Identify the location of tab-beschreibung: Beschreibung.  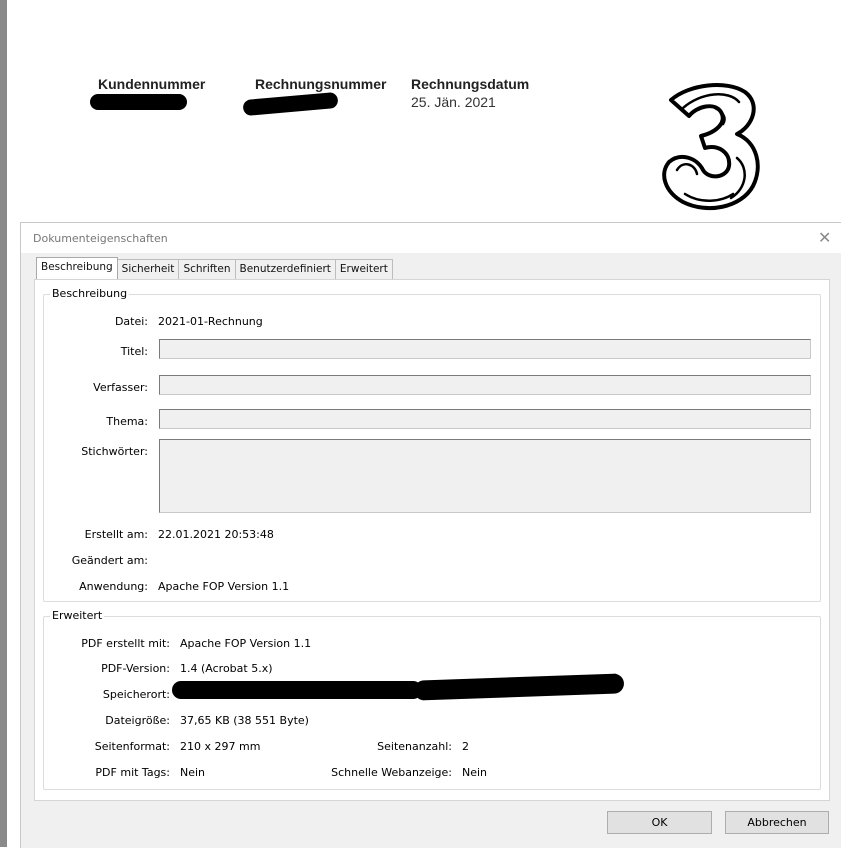
(77, 268).